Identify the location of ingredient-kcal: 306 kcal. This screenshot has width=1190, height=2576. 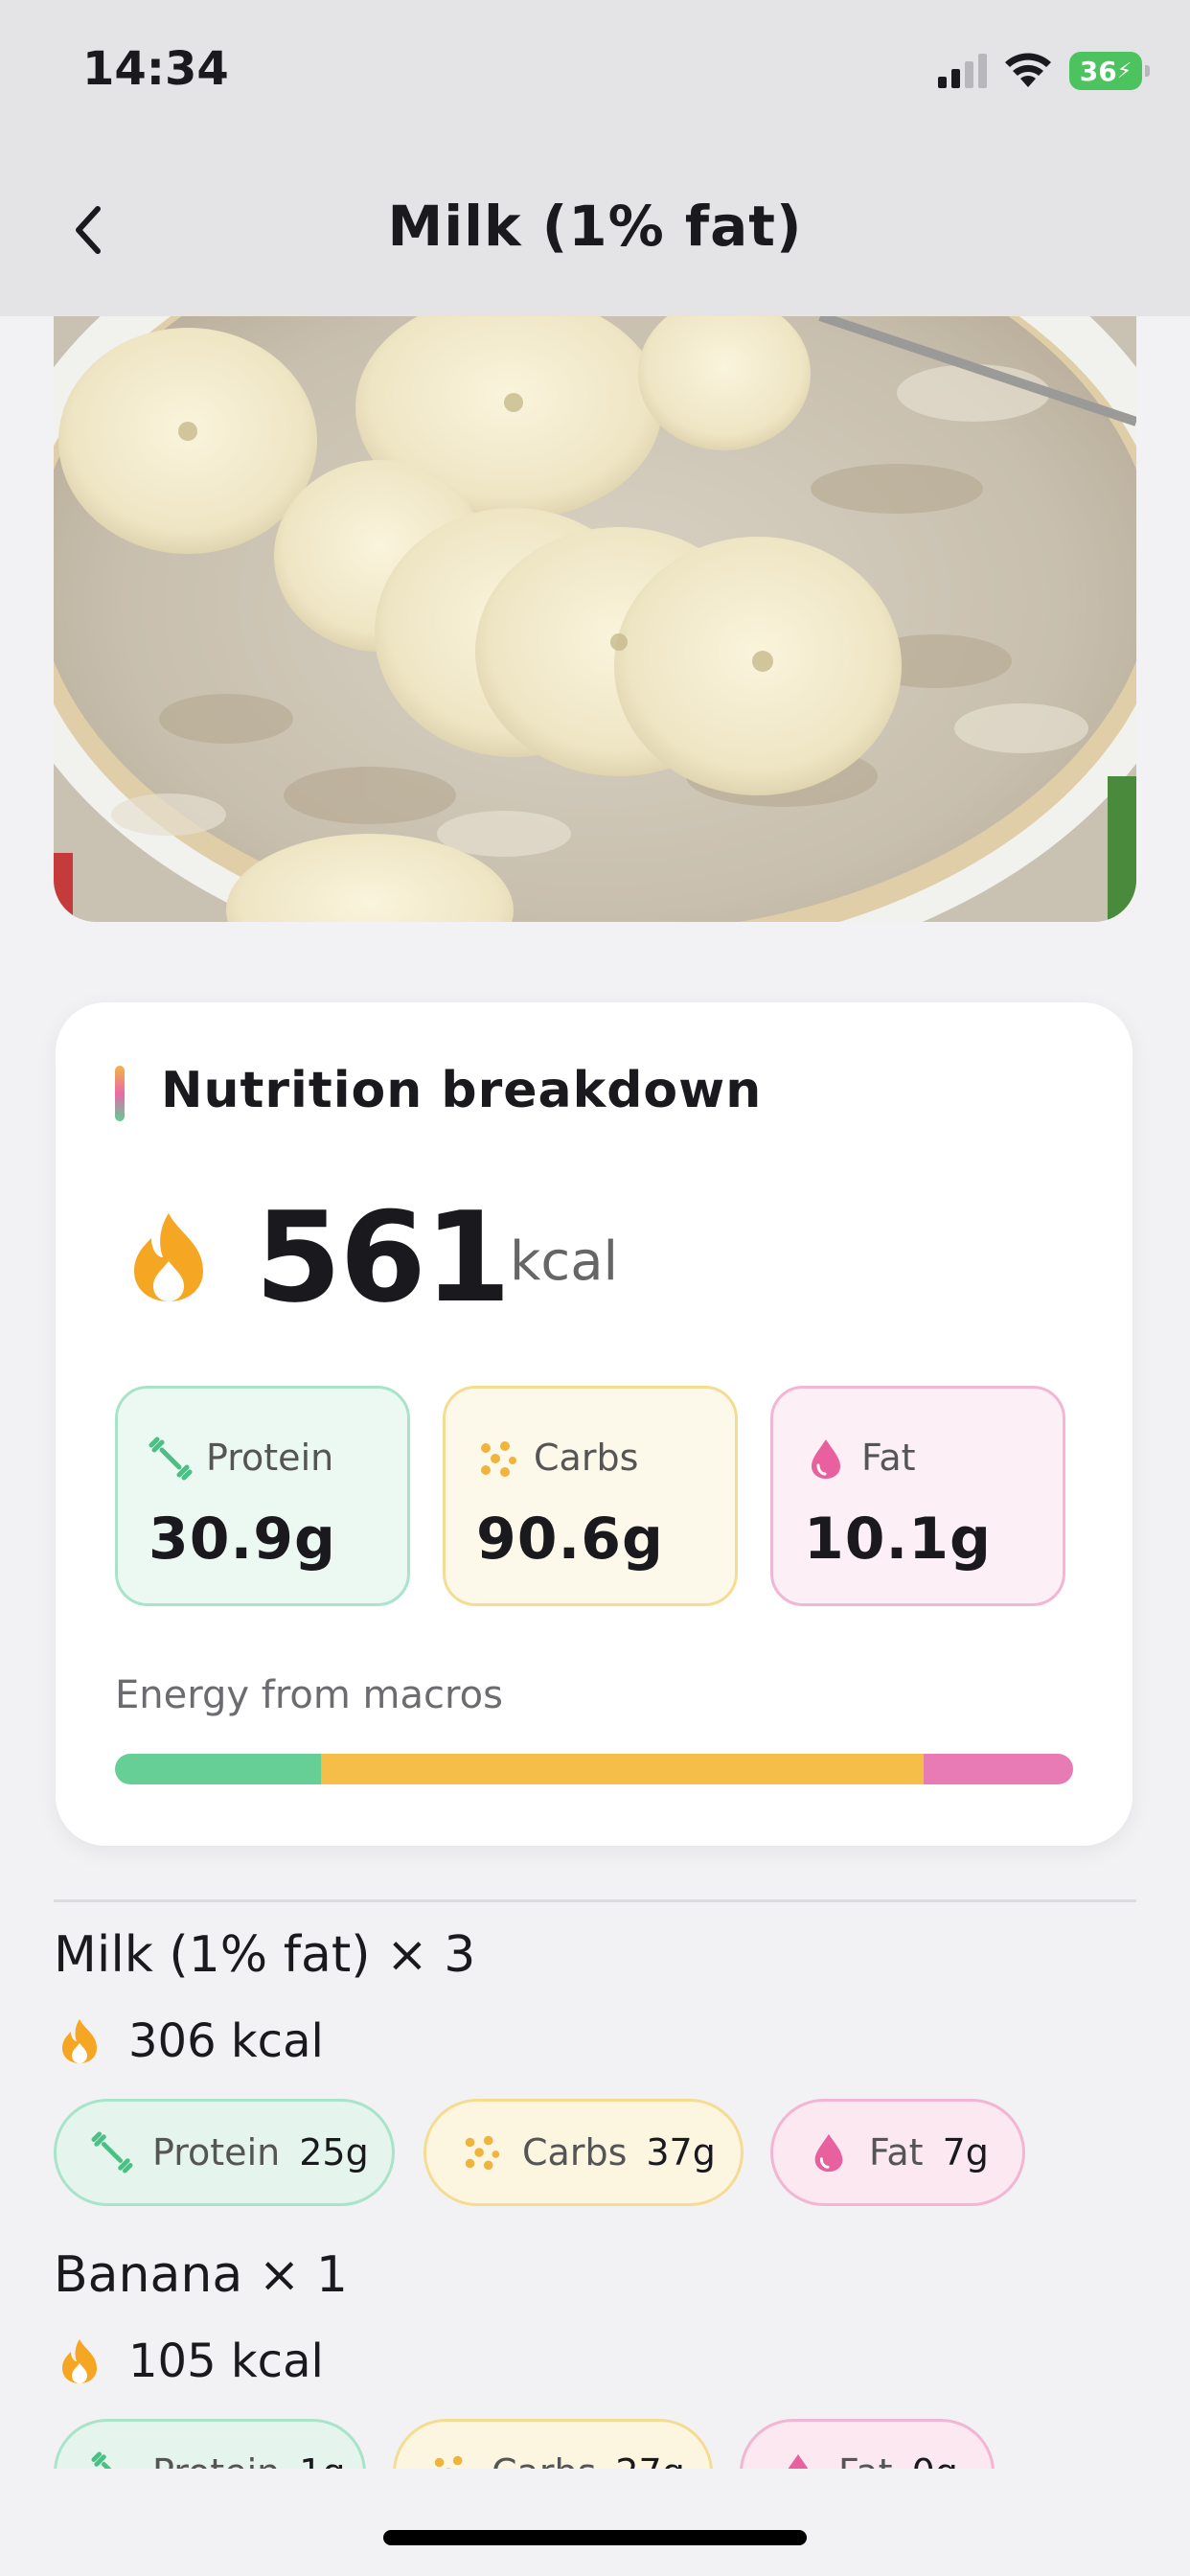
(226, 2041).